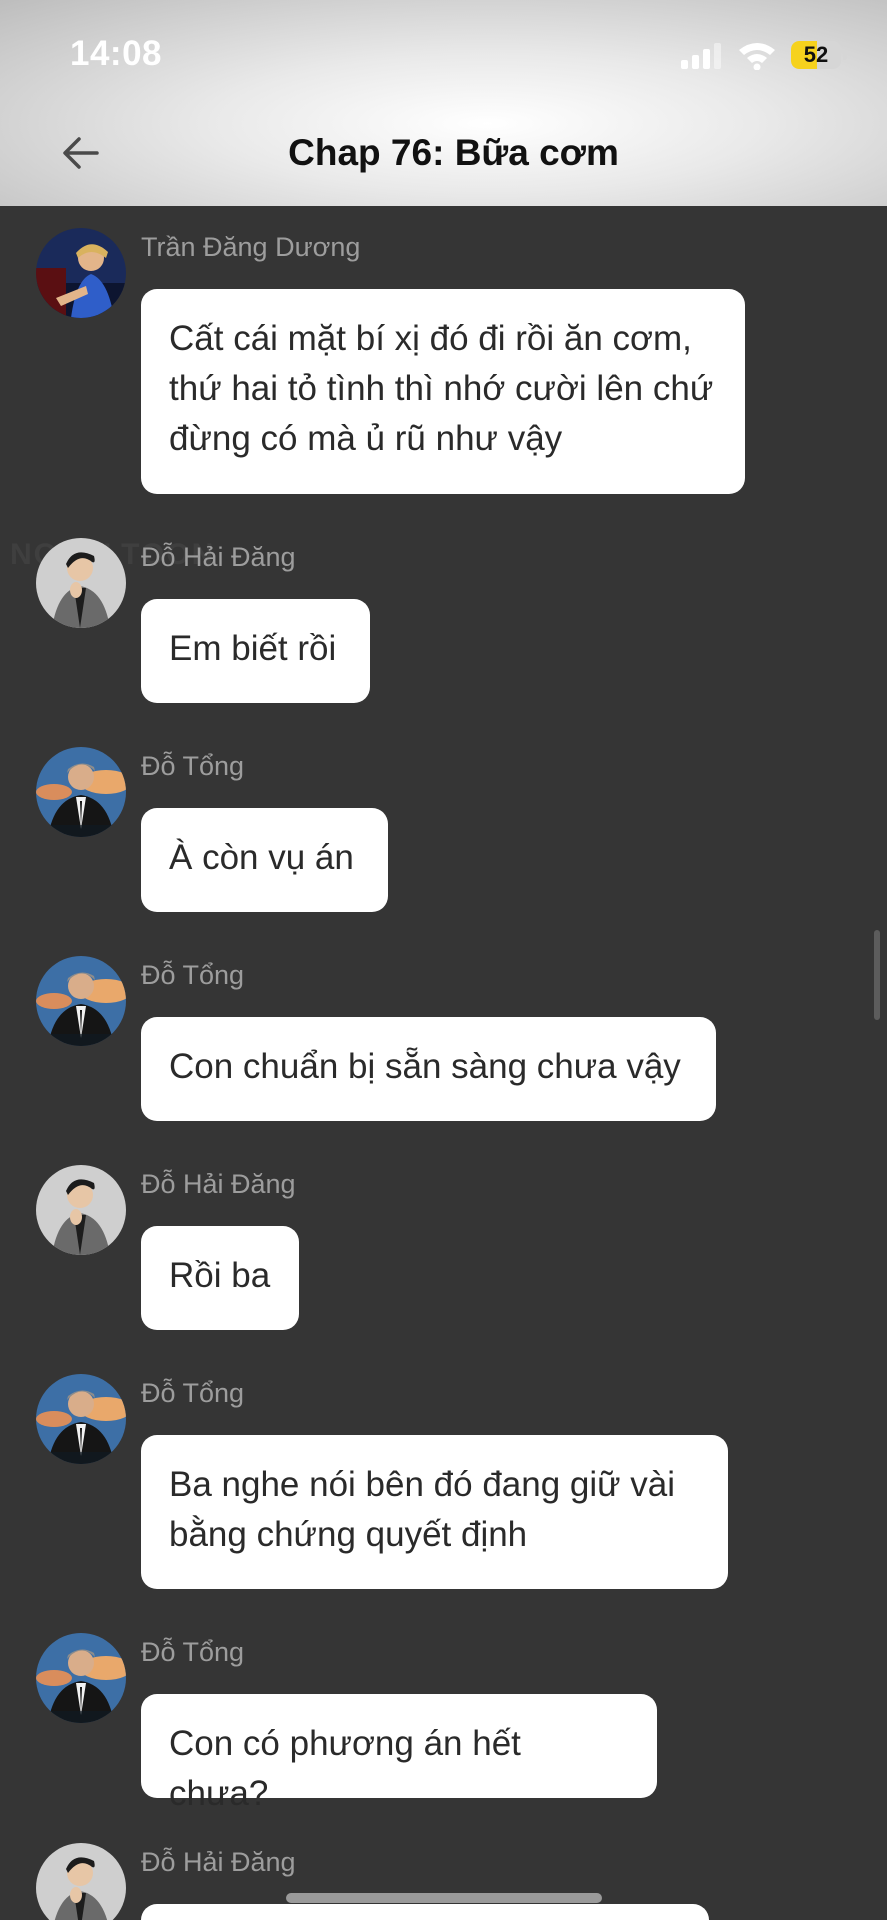 Image resolution: width=887 pixels, height=1920 pixels. What do you see at coordinates (116, 53) in the screenshot?
I see `status-time: 14:08` at bounding box center [116, 53].